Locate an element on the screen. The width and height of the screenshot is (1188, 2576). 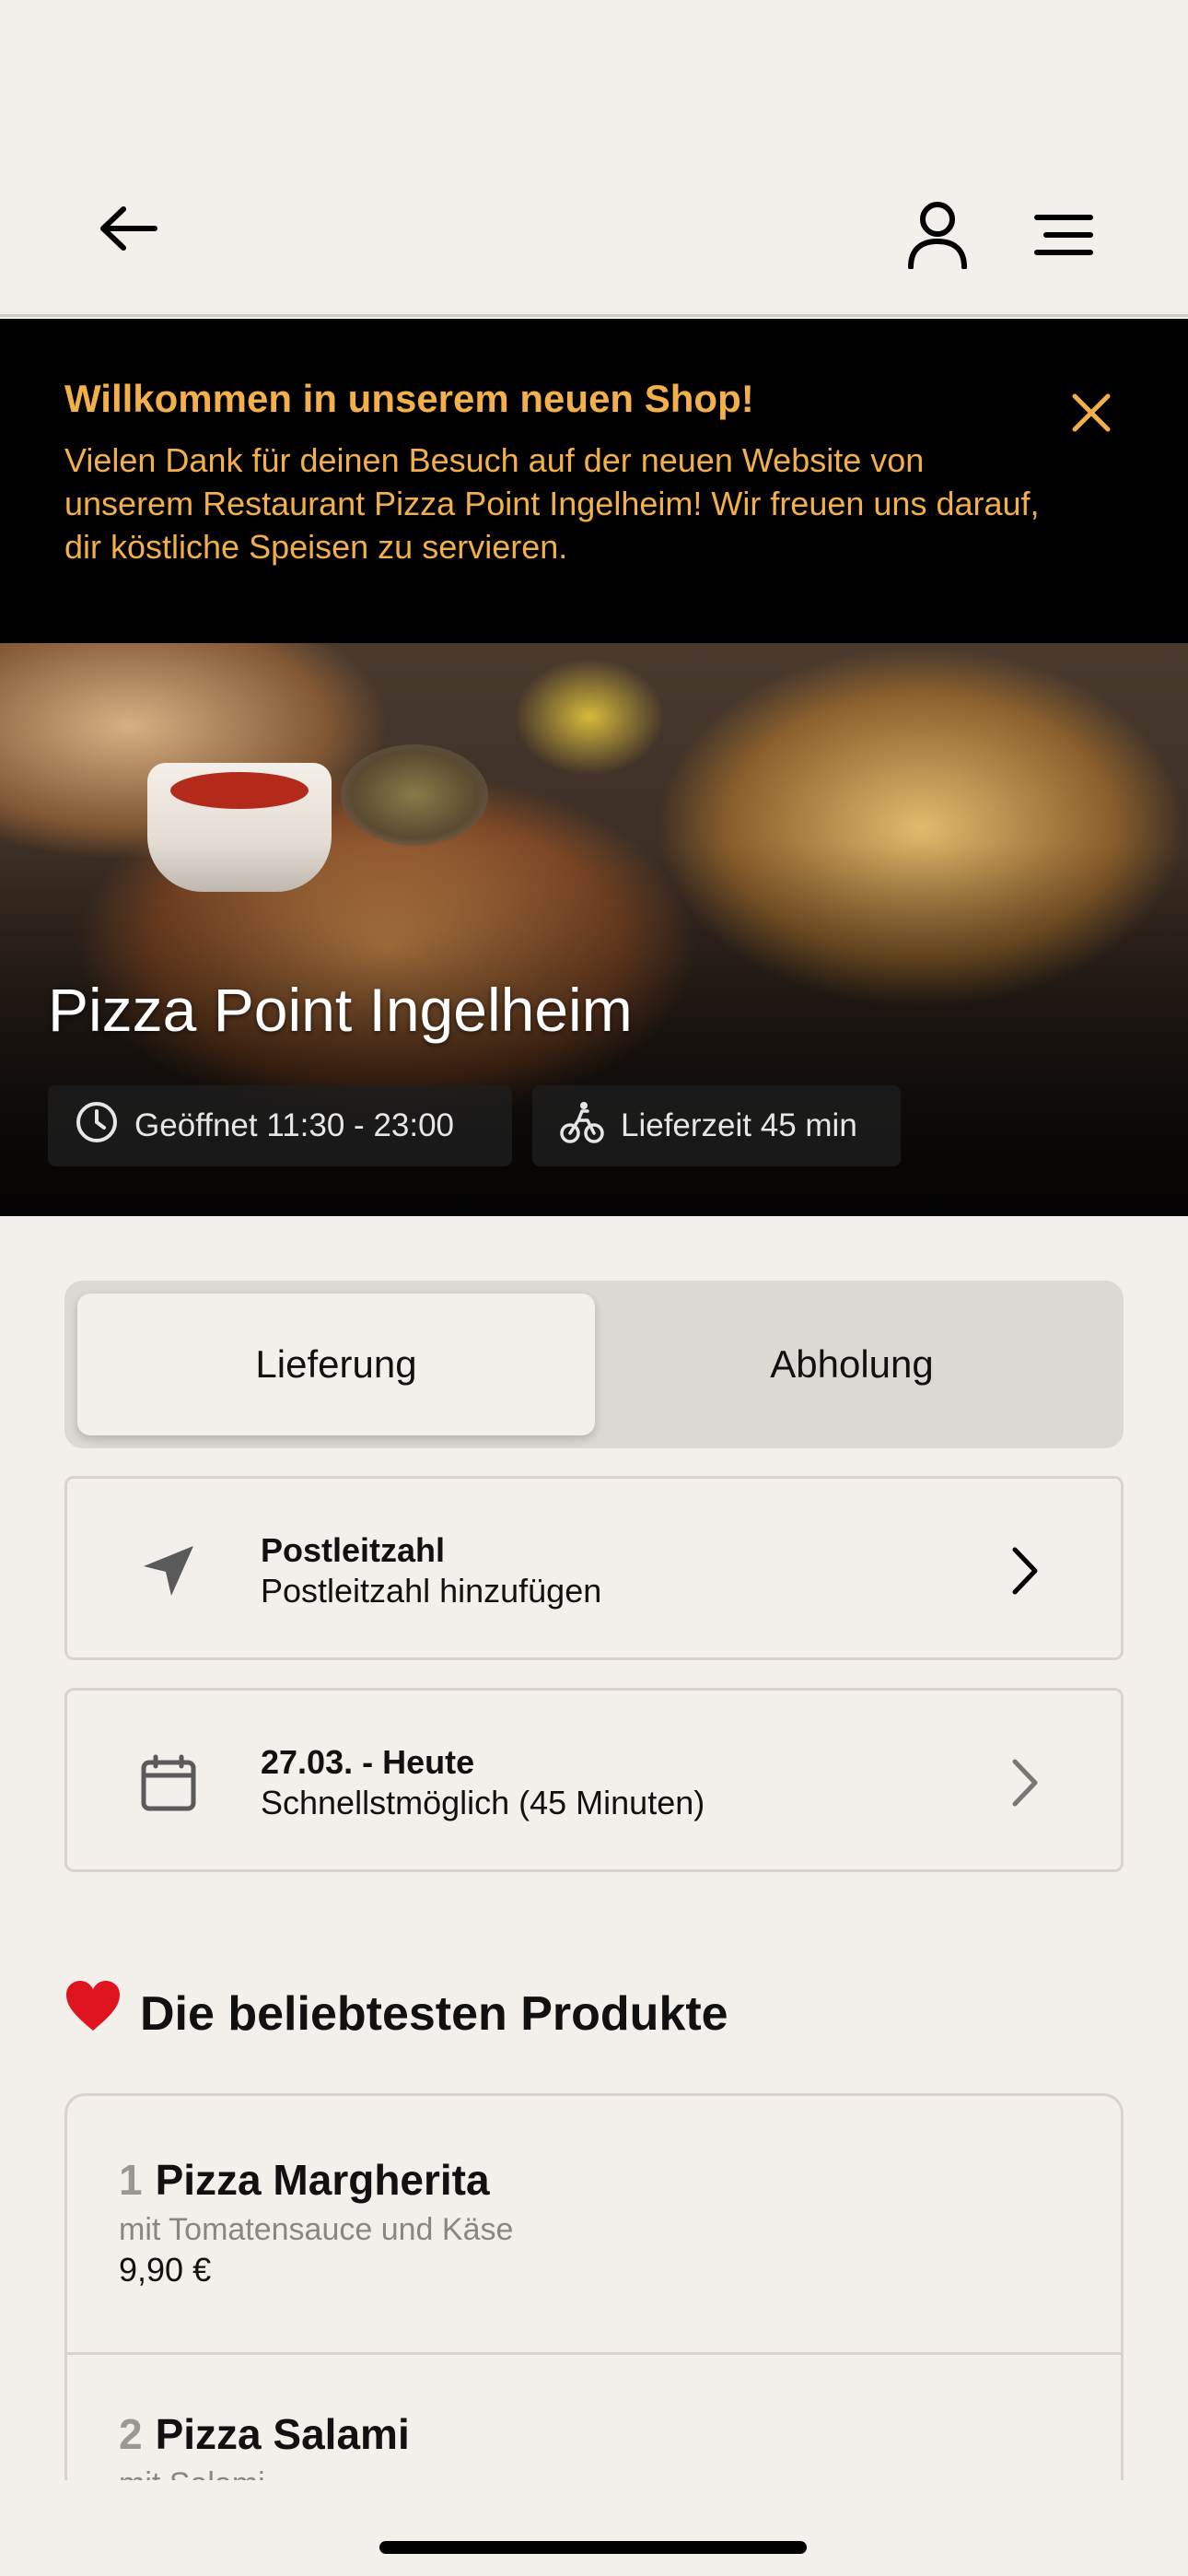
banner-close-button is located at coordinates (1091, 414).